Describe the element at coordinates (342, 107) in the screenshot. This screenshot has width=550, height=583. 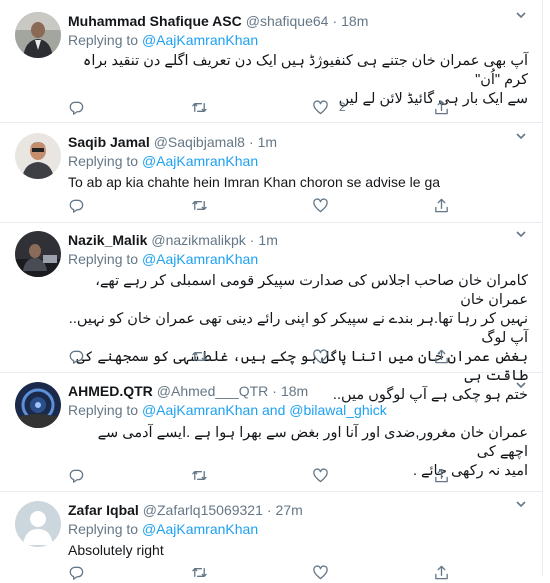
I see `like-count: 2` at that location.